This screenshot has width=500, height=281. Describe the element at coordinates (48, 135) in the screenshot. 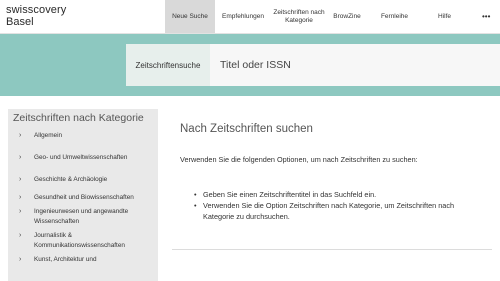

I see `category-label: Allgemein` at that location.